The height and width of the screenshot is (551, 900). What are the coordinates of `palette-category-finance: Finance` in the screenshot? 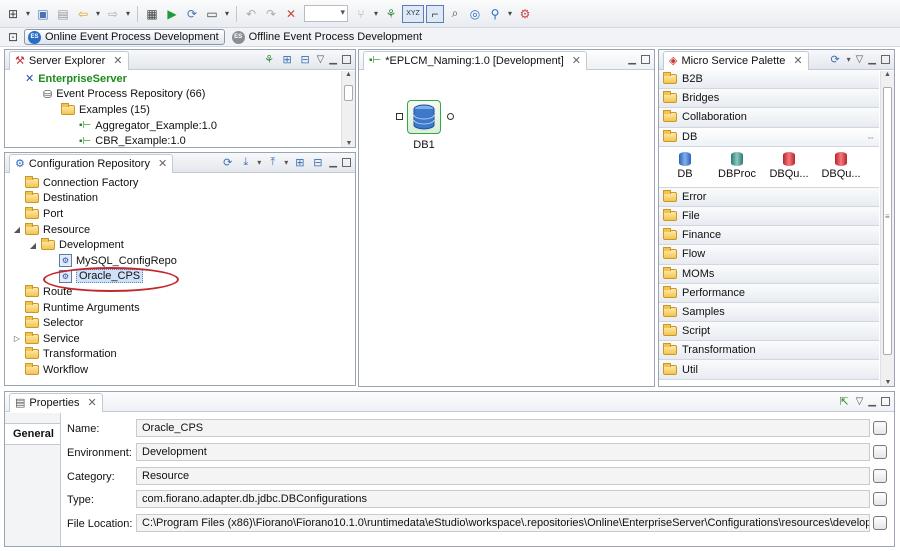 It's located at (769, 236).